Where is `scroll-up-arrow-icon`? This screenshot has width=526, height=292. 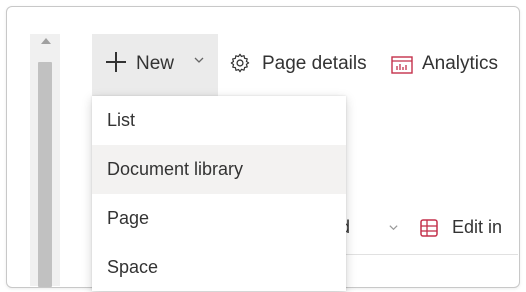
scroll-up-arrow-icon is located at coordinates (46, 41).